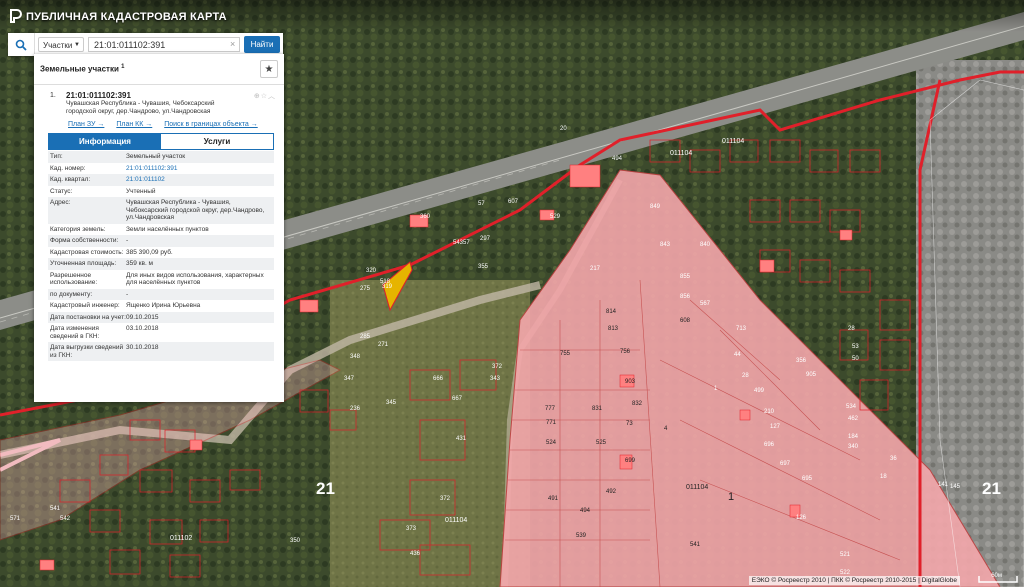  I want to click on plot-number: 4, so click(666, 429).